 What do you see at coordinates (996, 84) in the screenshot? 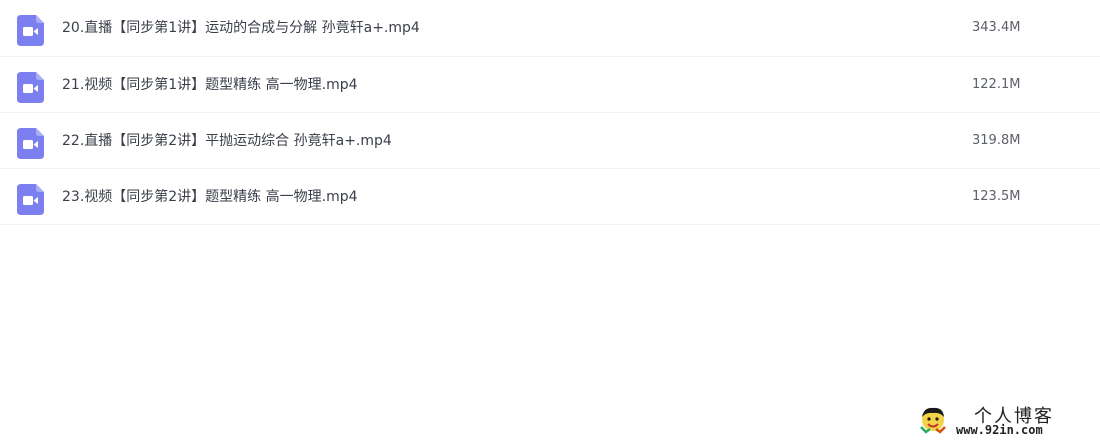
I see `file-size: 122.1M` at bounding box center [996, 84].